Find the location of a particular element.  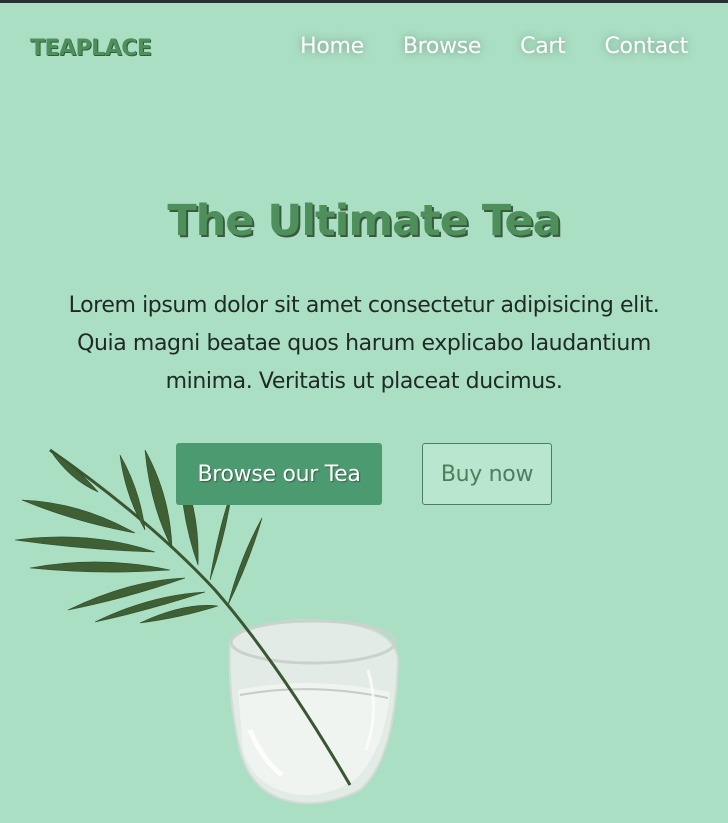

nav-link-home: Home is located at coordinates (332, 46).